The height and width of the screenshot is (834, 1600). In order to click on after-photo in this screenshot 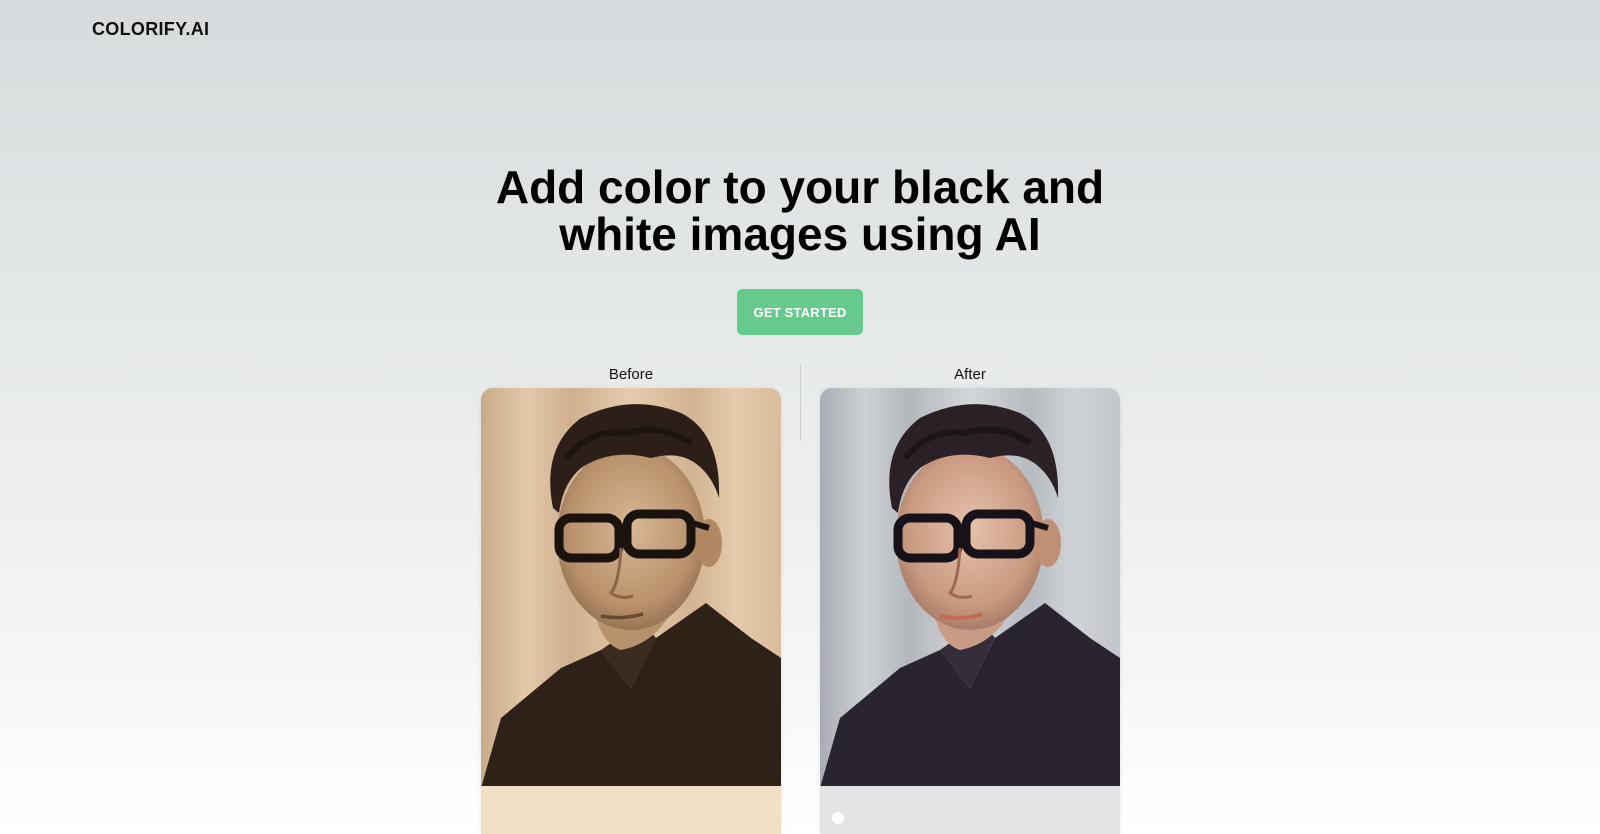, I will do `click(970, 611)`.